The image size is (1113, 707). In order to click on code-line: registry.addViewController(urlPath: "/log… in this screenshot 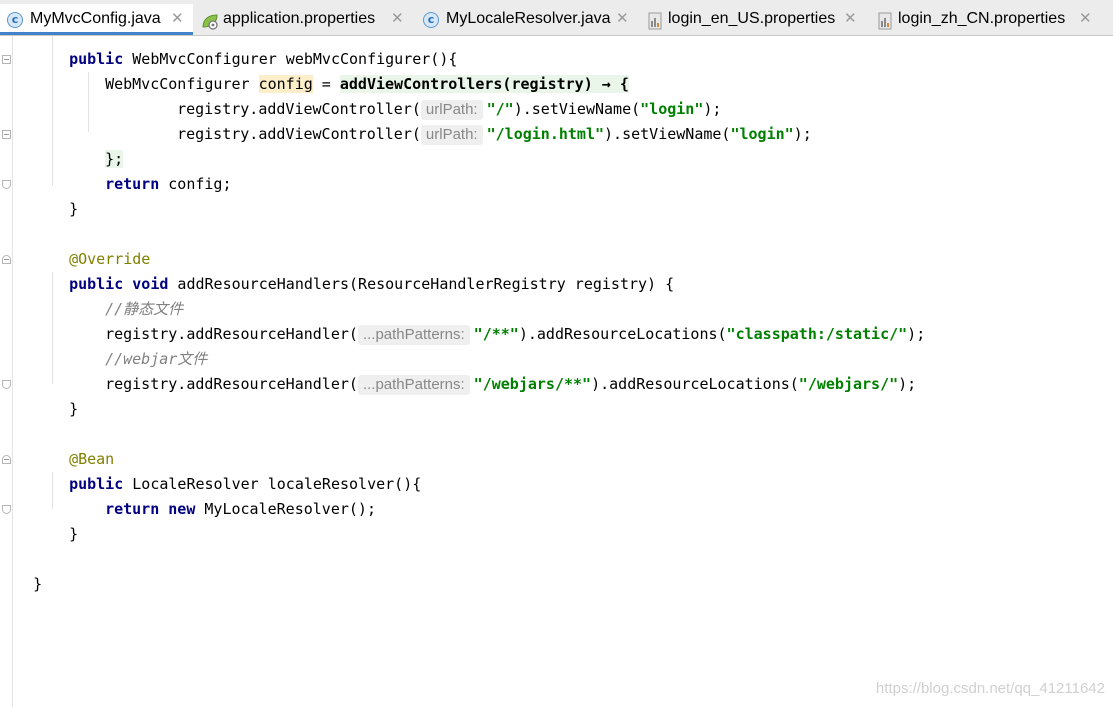, I will do `click(494, 135)`.